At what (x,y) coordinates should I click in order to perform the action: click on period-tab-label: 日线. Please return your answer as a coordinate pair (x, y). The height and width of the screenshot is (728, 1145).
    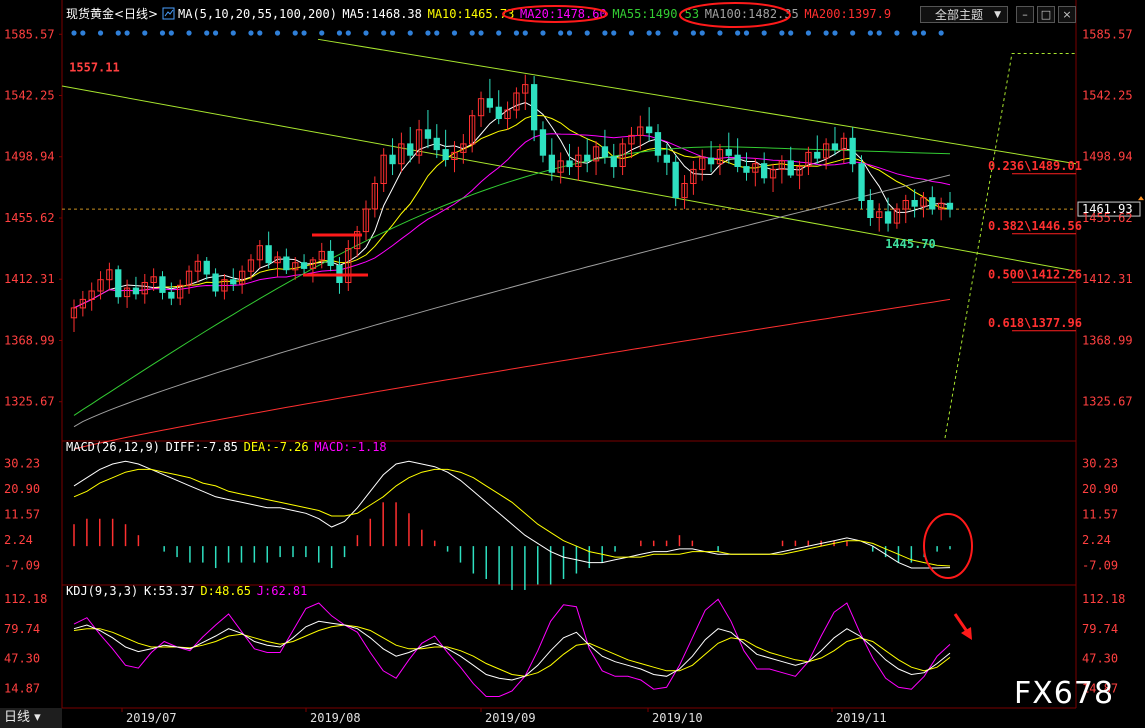
    Looking at the image, I should click on (17, 717).